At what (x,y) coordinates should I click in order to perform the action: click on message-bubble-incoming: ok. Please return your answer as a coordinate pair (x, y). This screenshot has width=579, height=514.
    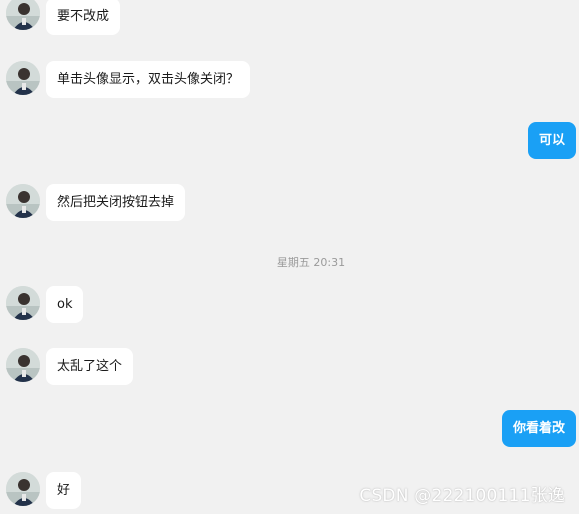
    Looking at the image, I should click on (65, 304).